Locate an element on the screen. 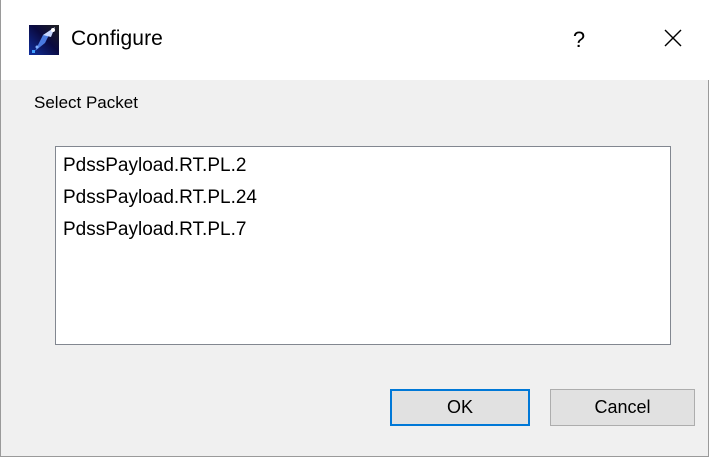 Image resolution: width=709 pixels, height=457 pixels. ok-button: OK is located at coordinates (460, 407).